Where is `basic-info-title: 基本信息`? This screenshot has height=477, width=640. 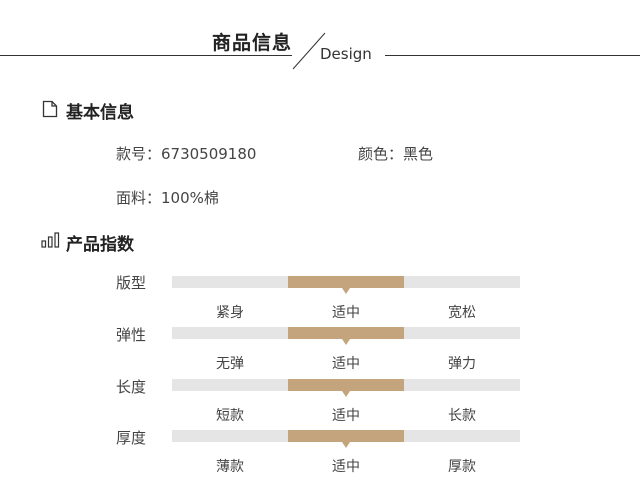
basic-info-title: 基本信息 is located at coordinates (100, 113).